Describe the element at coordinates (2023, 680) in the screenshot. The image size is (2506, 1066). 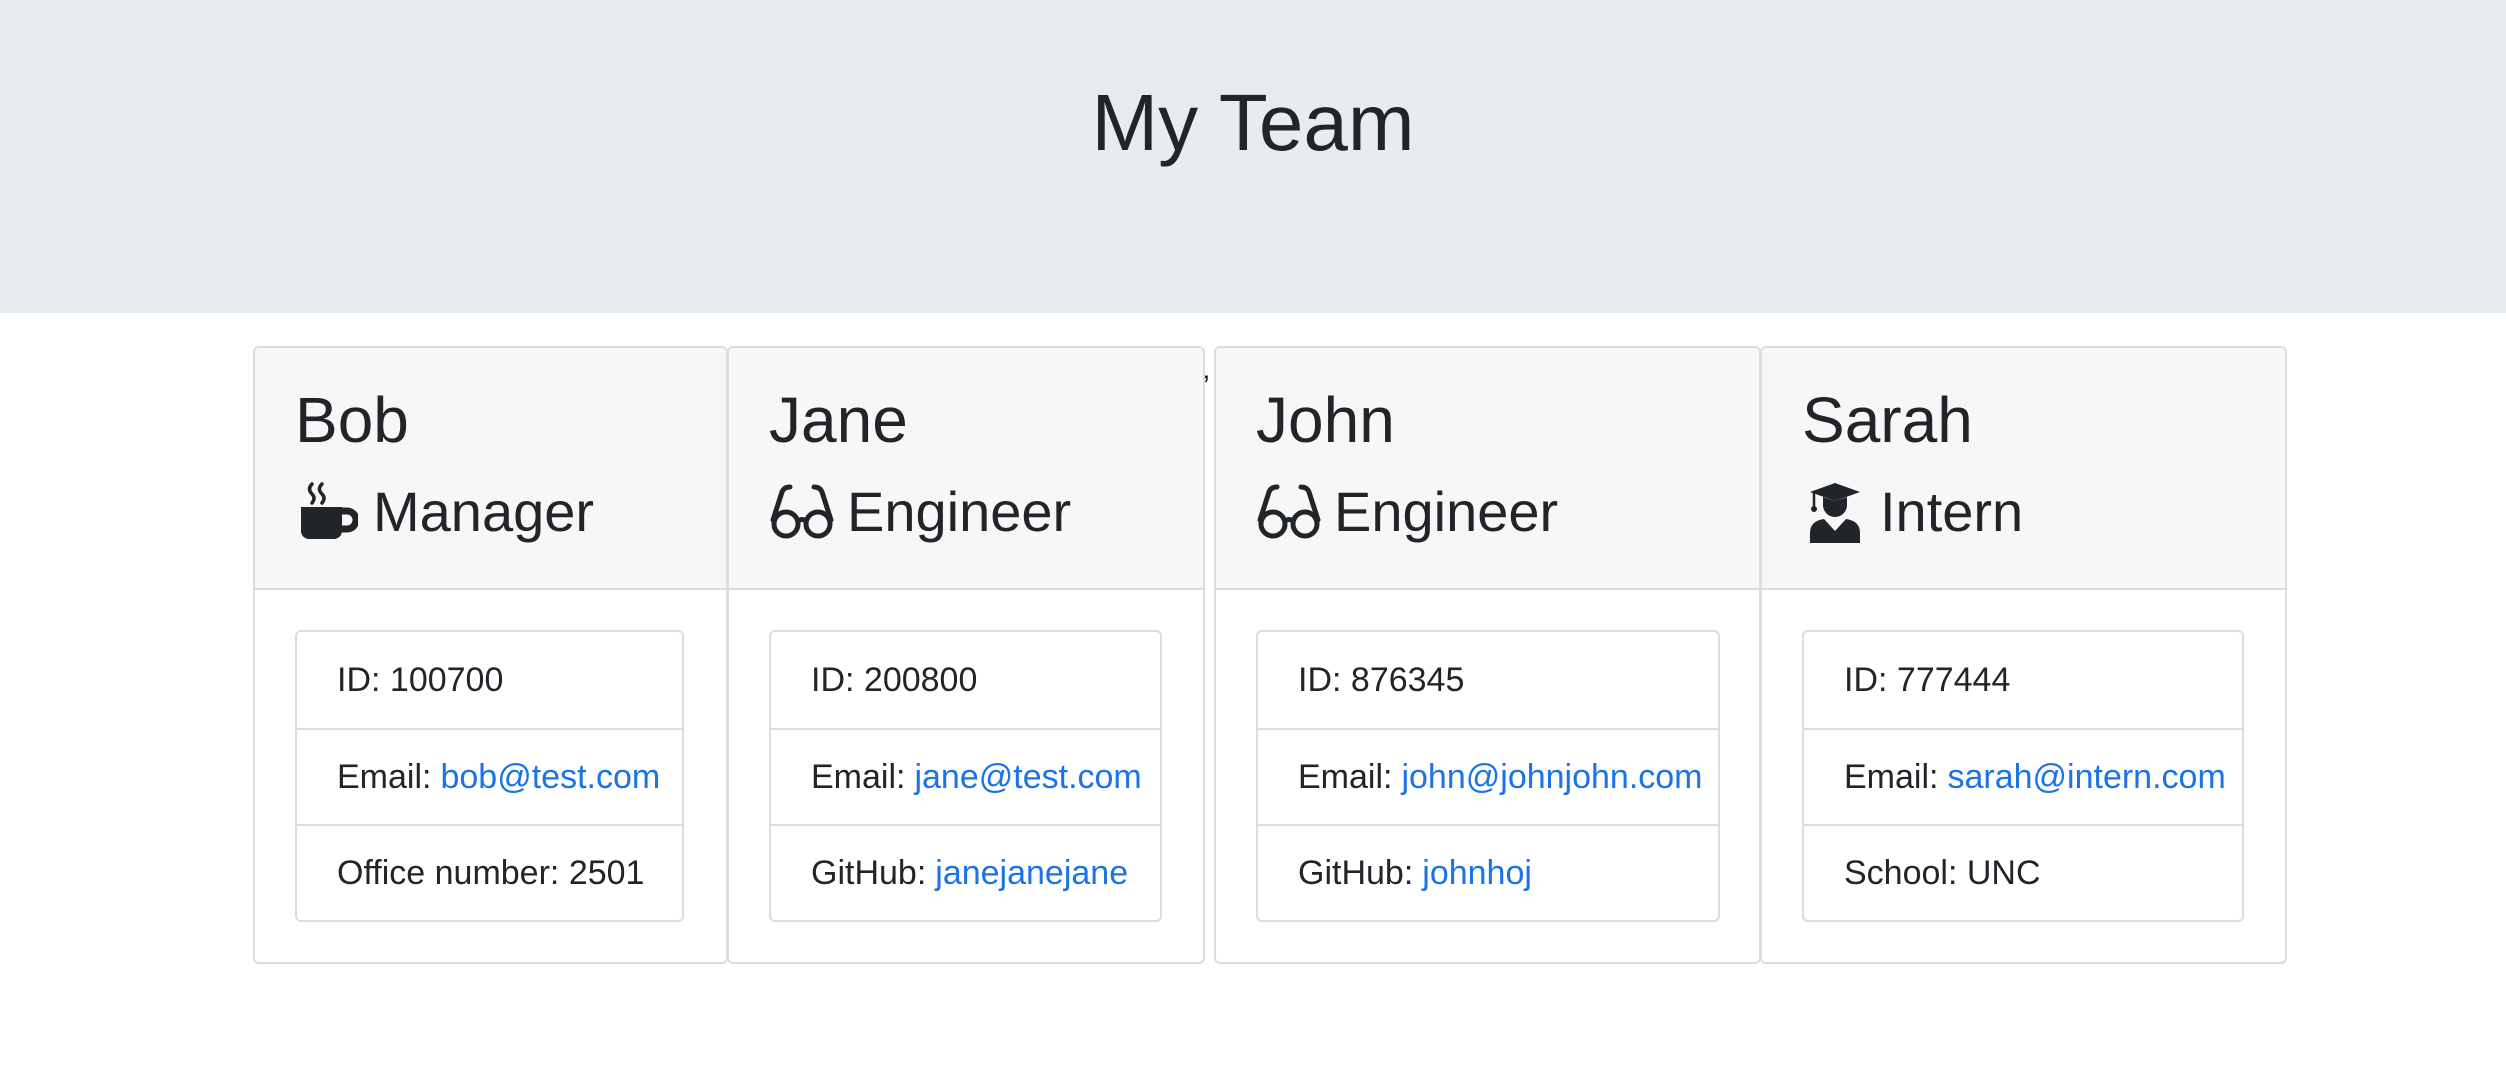
I see `id-row: ID: 777444` at that location.